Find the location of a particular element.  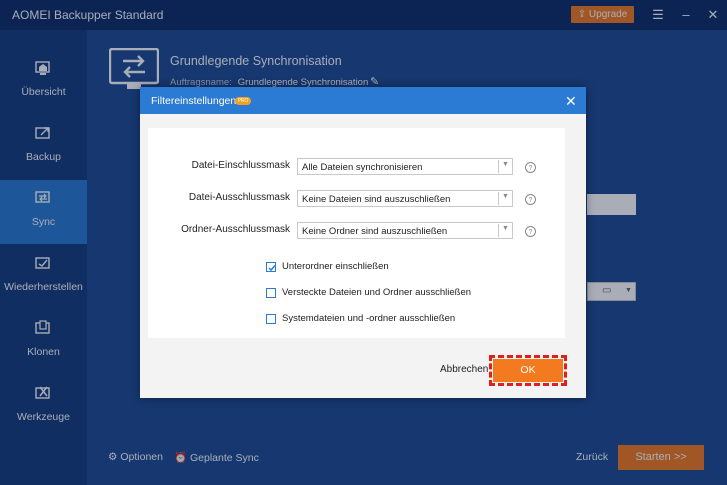

close-icon: ✕ is located at coordinates (571, 101).